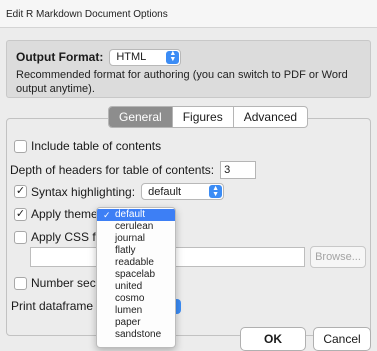  Describe the element at coordinates (342, 339) in the screenshot. I see `cancel-button: Cancel` at that location.